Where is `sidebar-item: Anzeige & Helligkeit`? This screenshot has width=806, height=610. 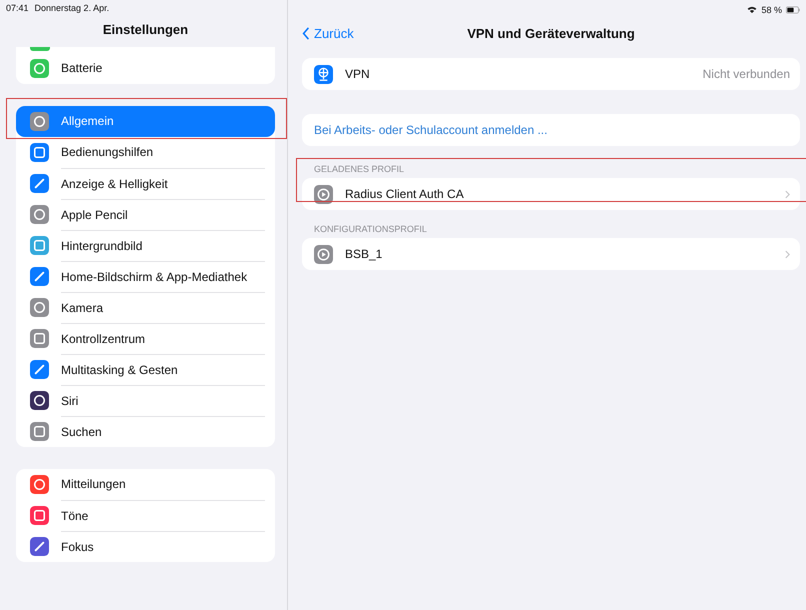 sidebar-item: Anzeige & Helligkeit is located at coordinates (145, 183).